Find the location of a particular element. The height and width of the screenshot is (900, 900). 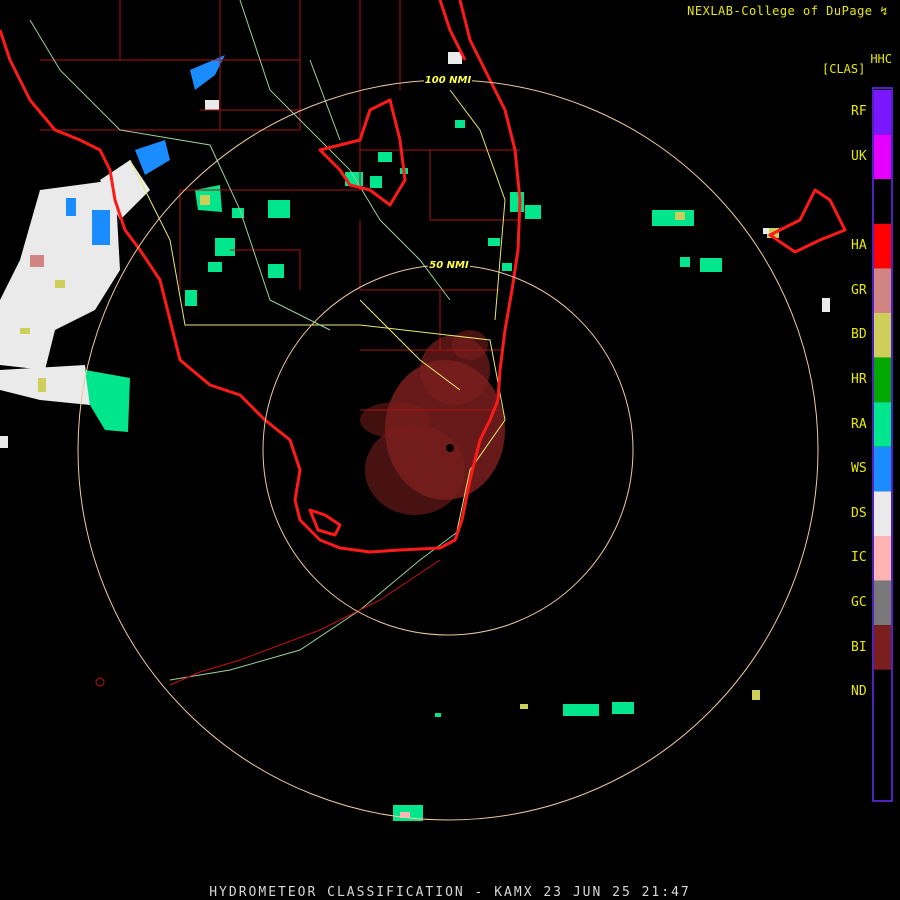

legend-swatches is located at coordinates (882, 402).